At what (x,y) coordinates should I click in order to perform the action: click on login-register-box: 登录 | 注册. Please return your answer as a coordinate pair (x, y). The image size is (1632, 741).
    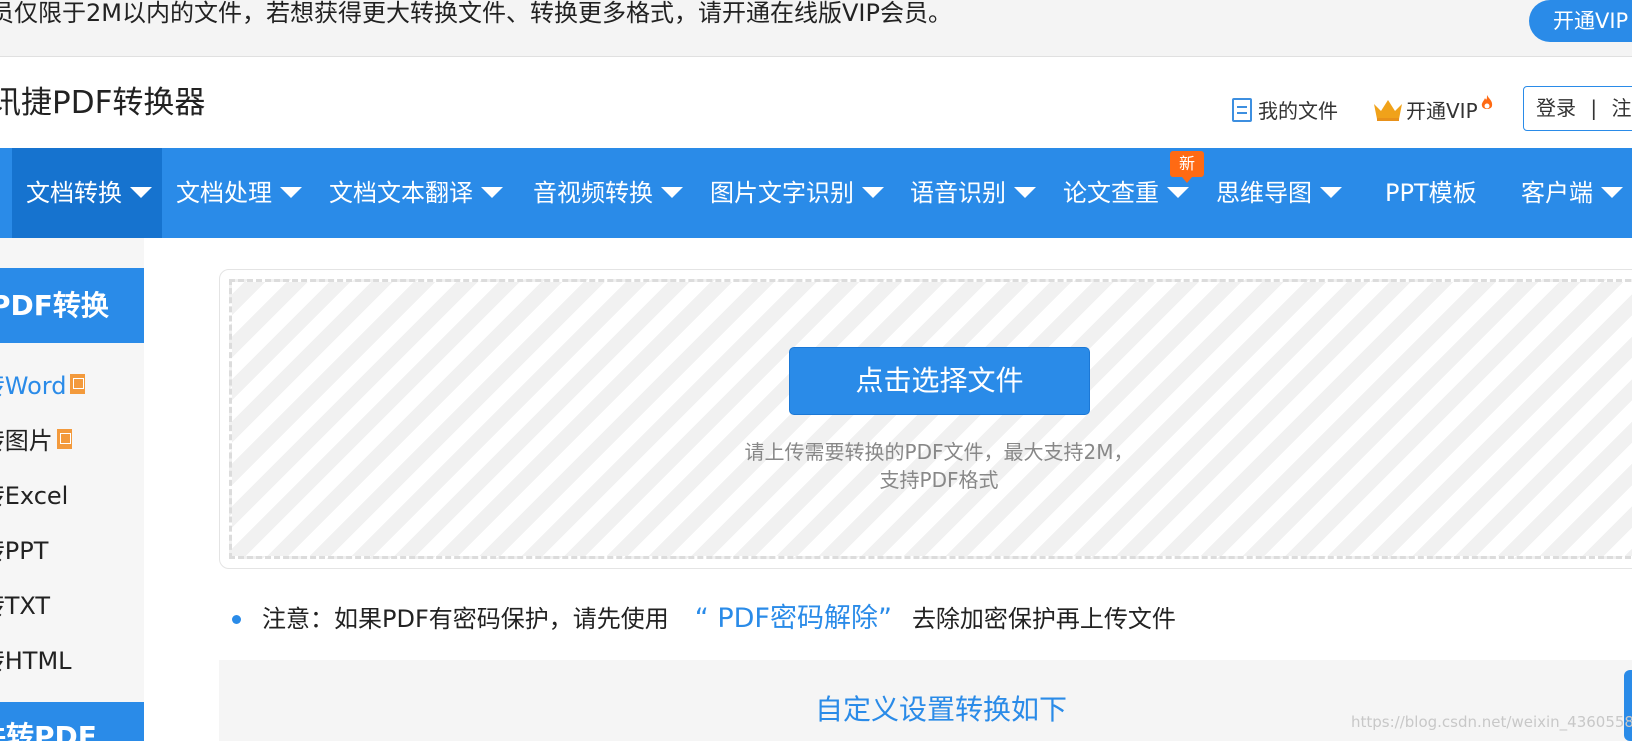
    Looking at the image, I should click on (1577, 108).